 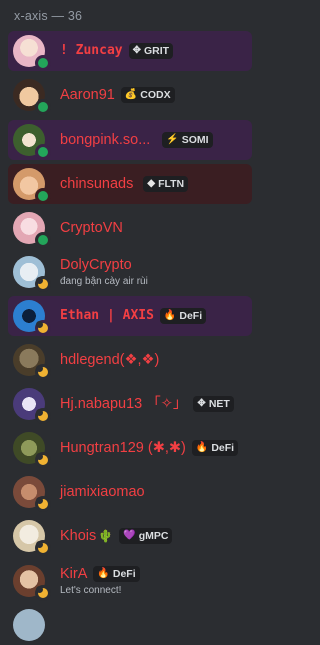 I want to click on money-bag-icon: 💰, so click(x=131, y=94).